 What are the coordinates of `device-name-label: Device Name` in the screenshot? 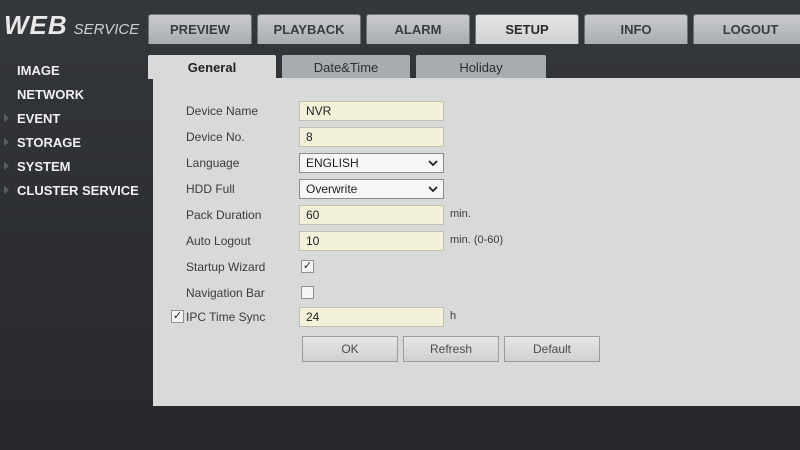 It's located at (222, 111).